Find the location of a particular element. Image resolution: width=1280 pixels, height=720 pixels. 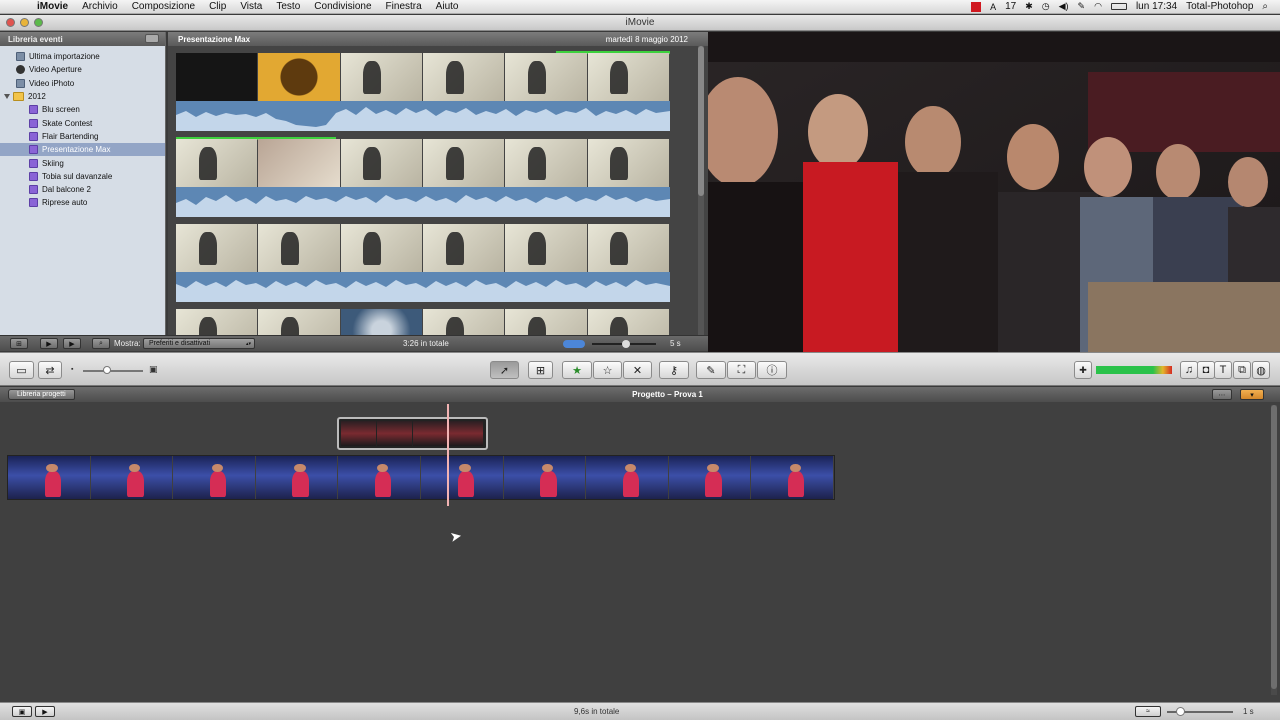

playhead is located at coordinates (448, 455).